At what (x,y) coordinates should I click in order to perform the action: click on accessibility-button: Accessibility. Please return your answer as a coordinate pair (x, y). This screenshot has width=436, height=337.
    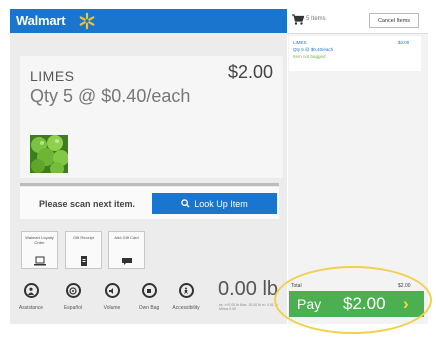
    Looking at the image, I should click on (186, 297).